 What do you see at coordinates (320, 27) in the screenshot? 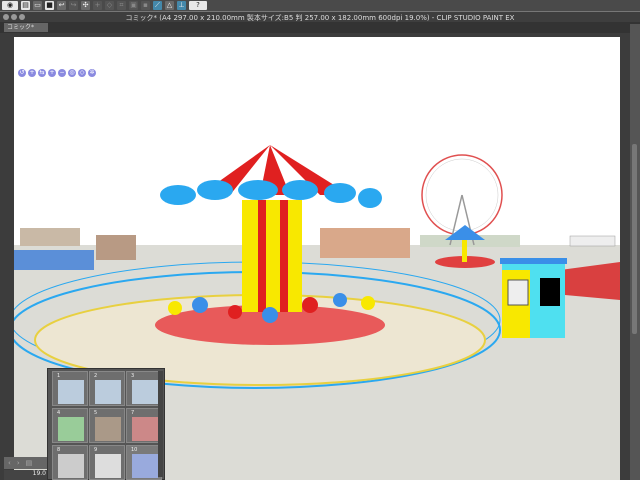
I see `tab-bar: コミック*` at bounding box center [320, 27].